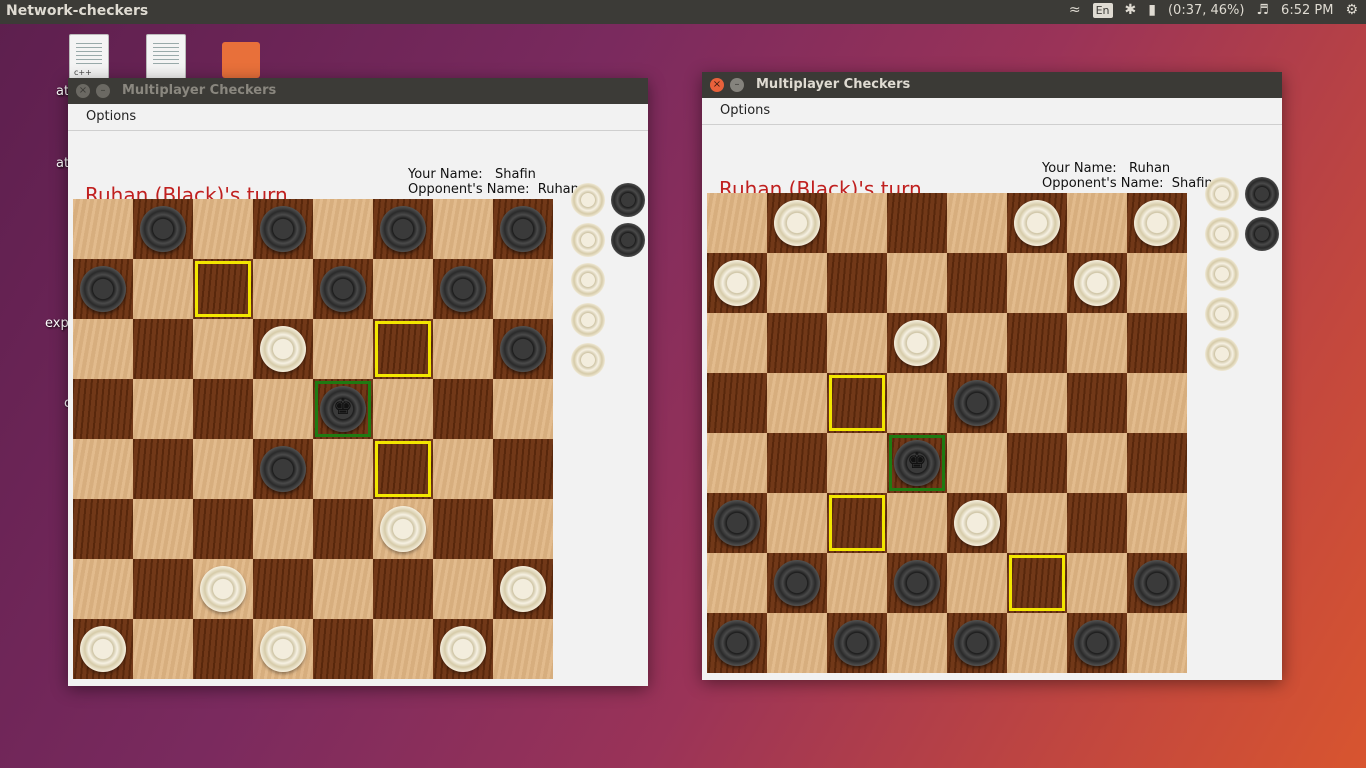 This screenshot has width=1366, height=768. Describe the element at coordinates (717, 85) in the screenshot. I see `close-icon: ×` at that location.